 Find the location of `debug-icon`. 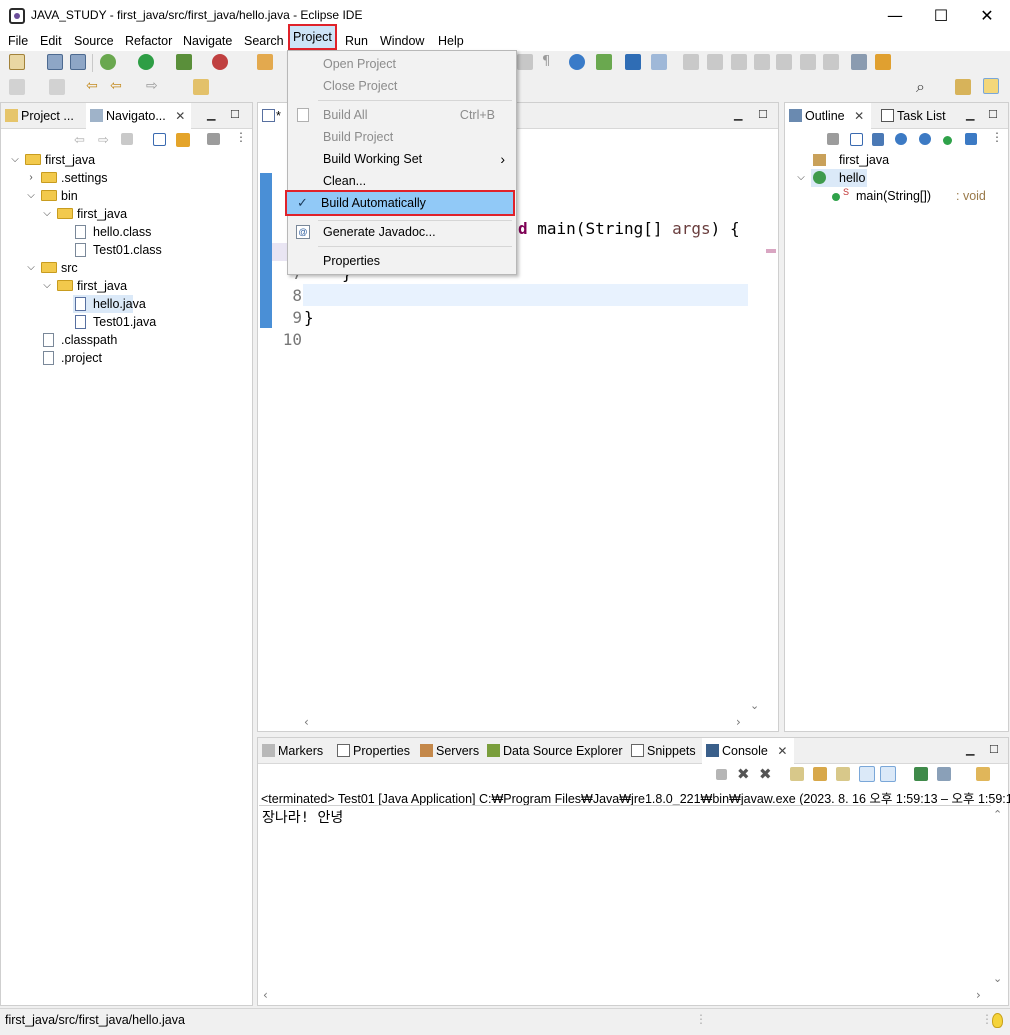

debug-icon is located at coordinates (108, 62).